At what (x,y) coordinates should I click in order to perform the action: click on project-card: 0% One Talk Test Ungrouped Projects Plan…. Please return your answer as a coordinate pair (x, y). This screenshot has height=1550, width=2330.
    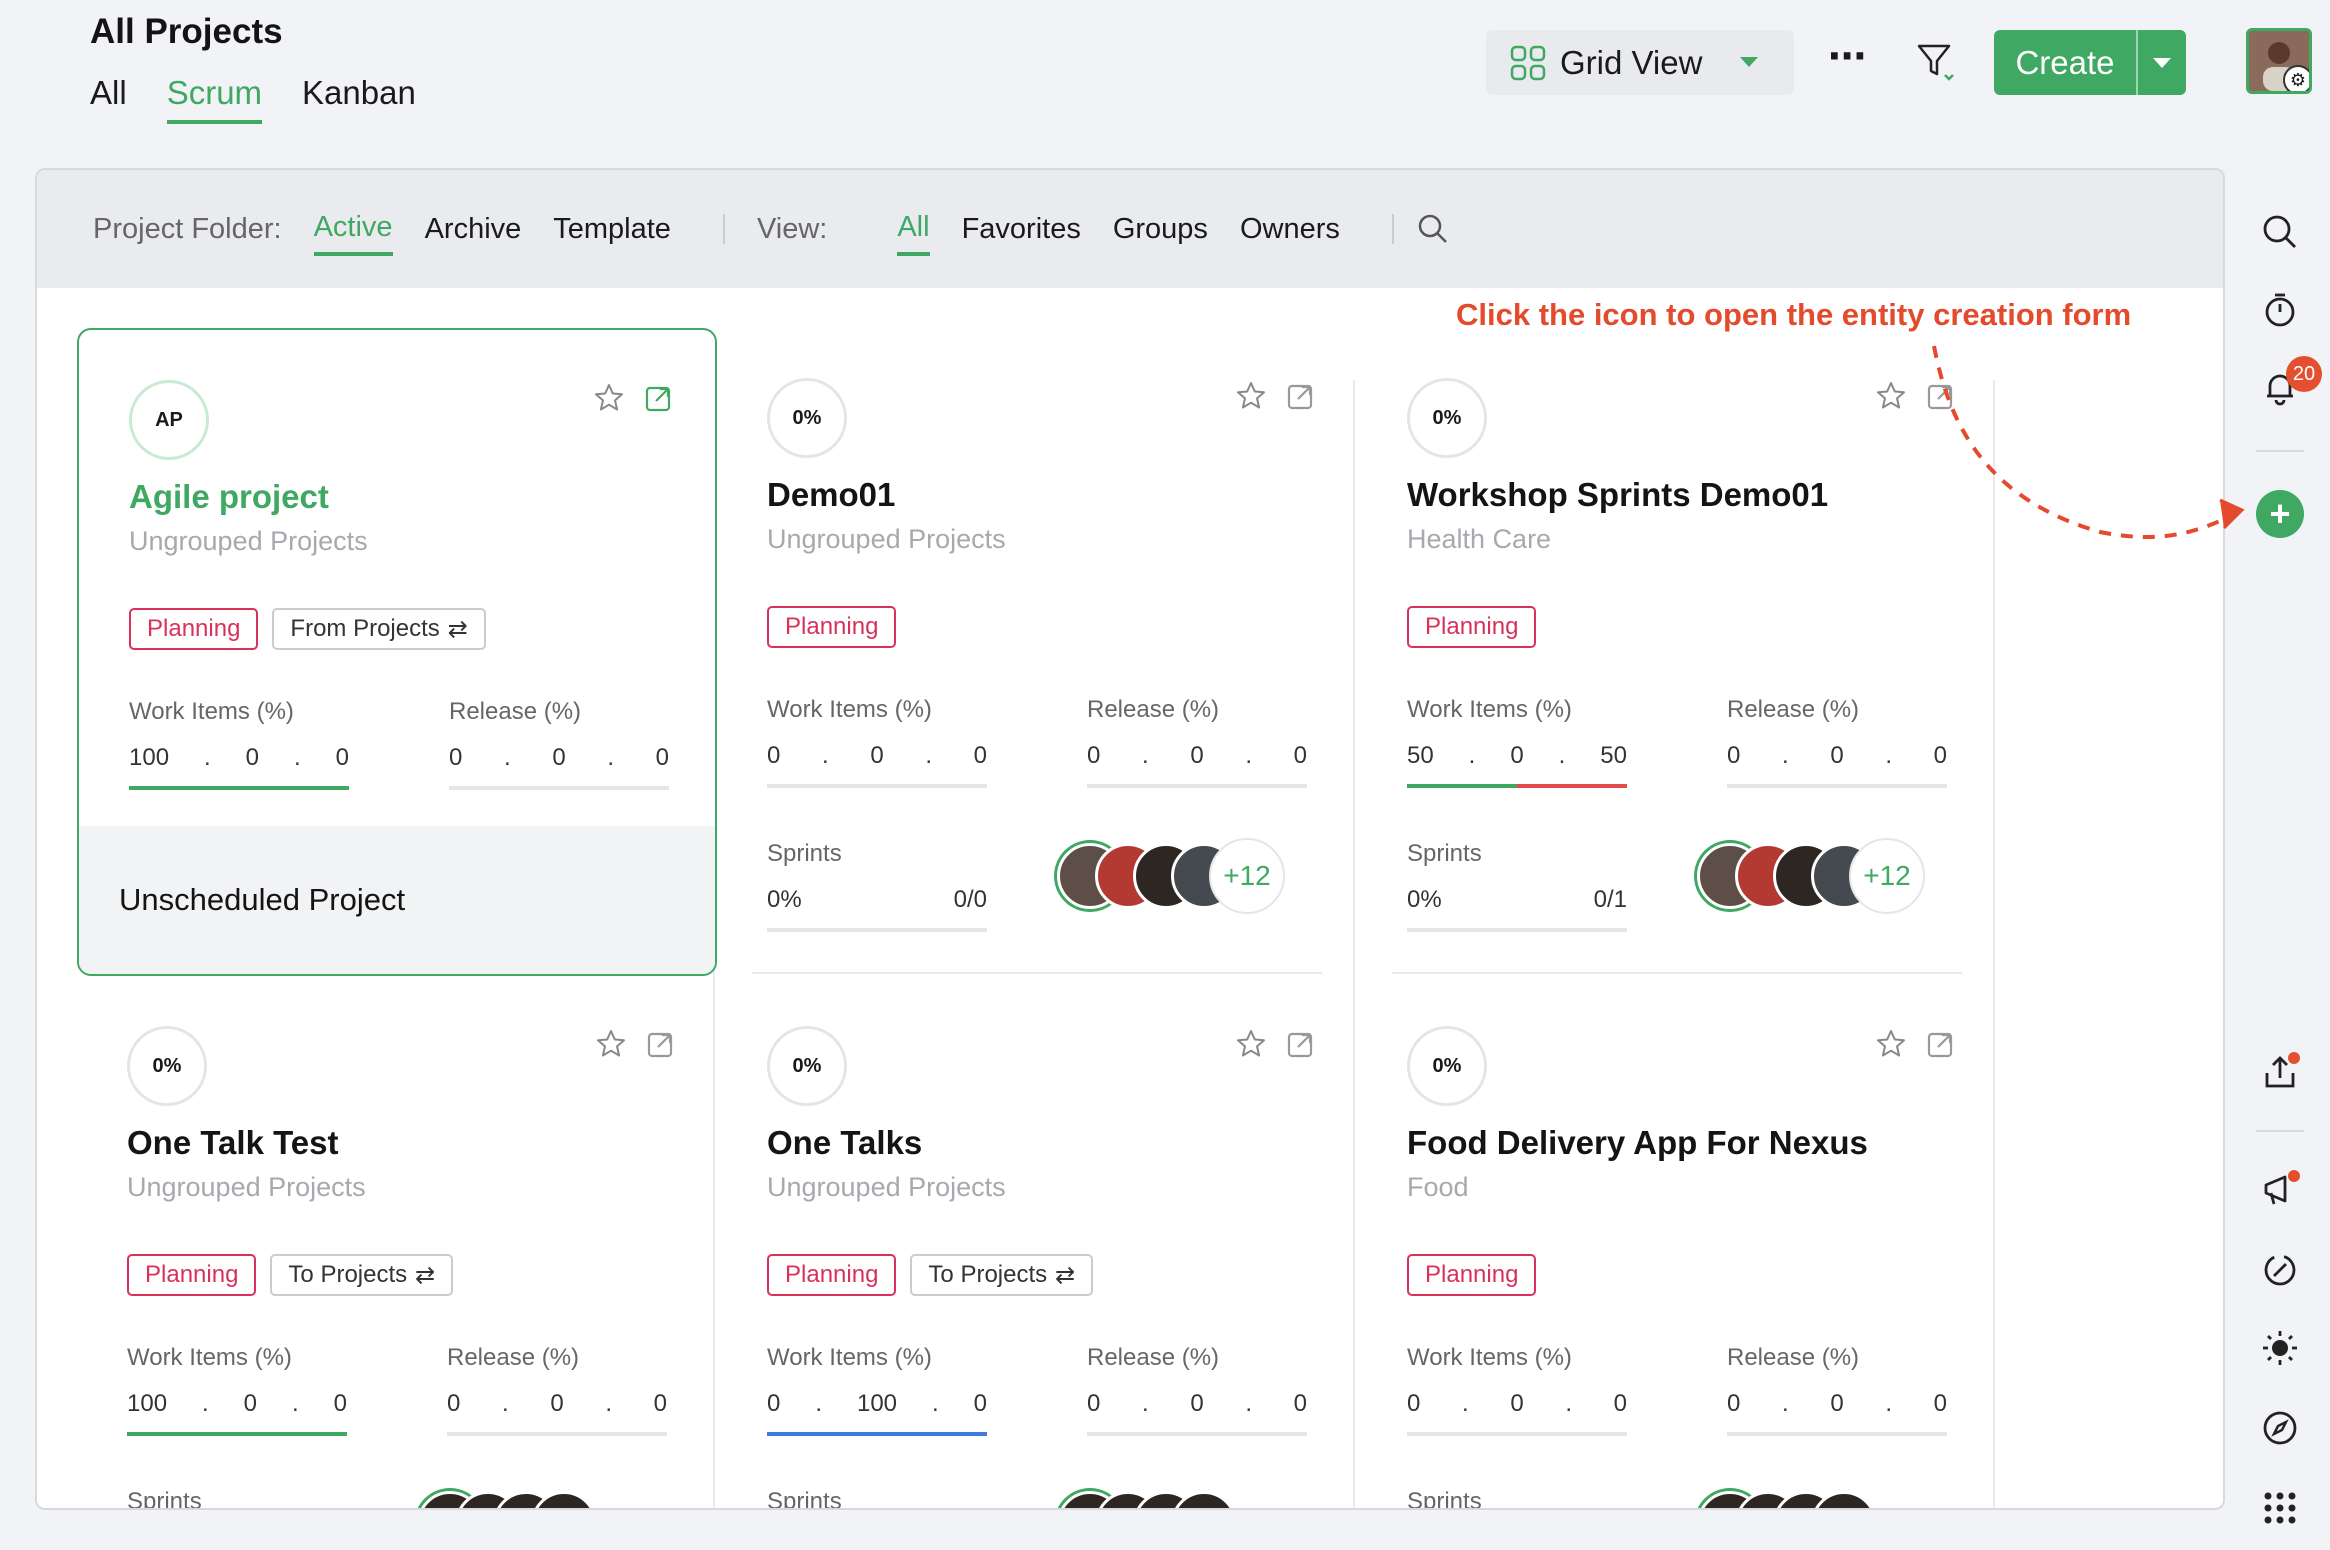
    Looking at the image, I should click on (397, 1242).